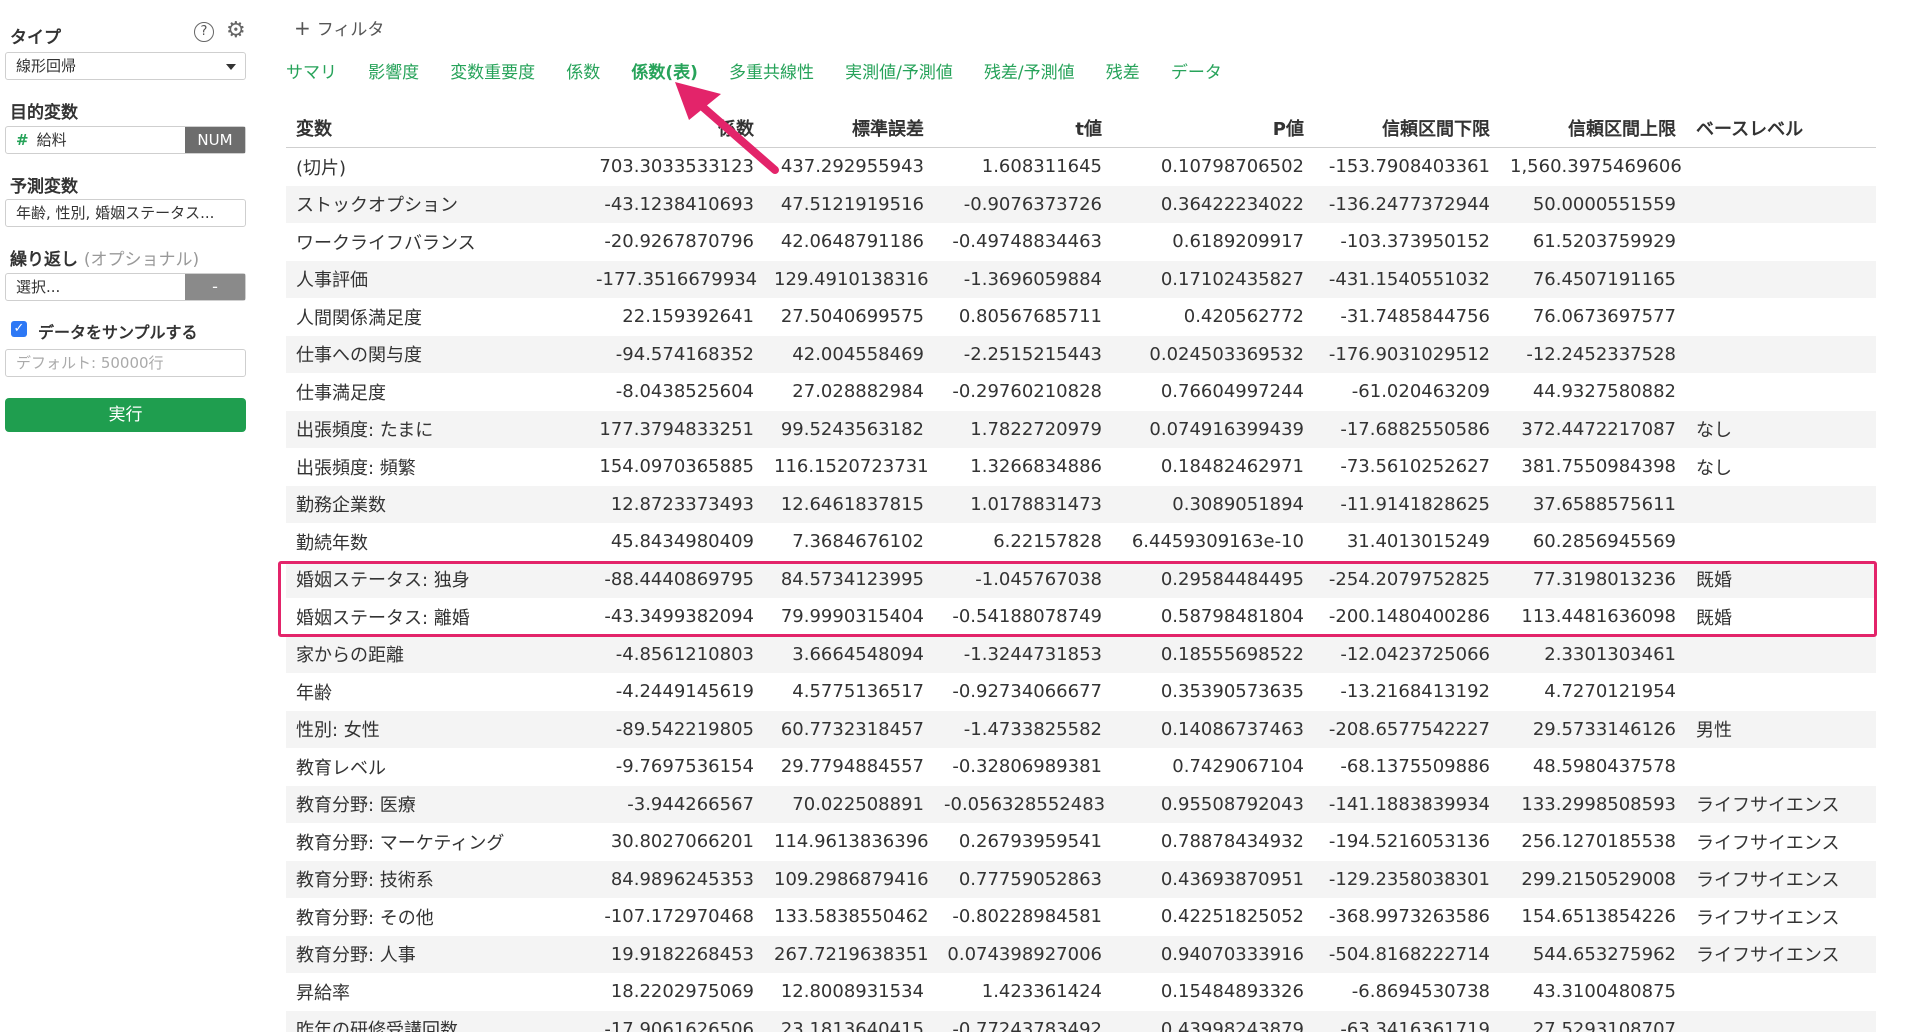 The width and height of the screenshot is (1920, 1032). Describe the element at coordinates (1593, 204) in the screenshot. I see `value-cell: 50.0000551559` at that location.